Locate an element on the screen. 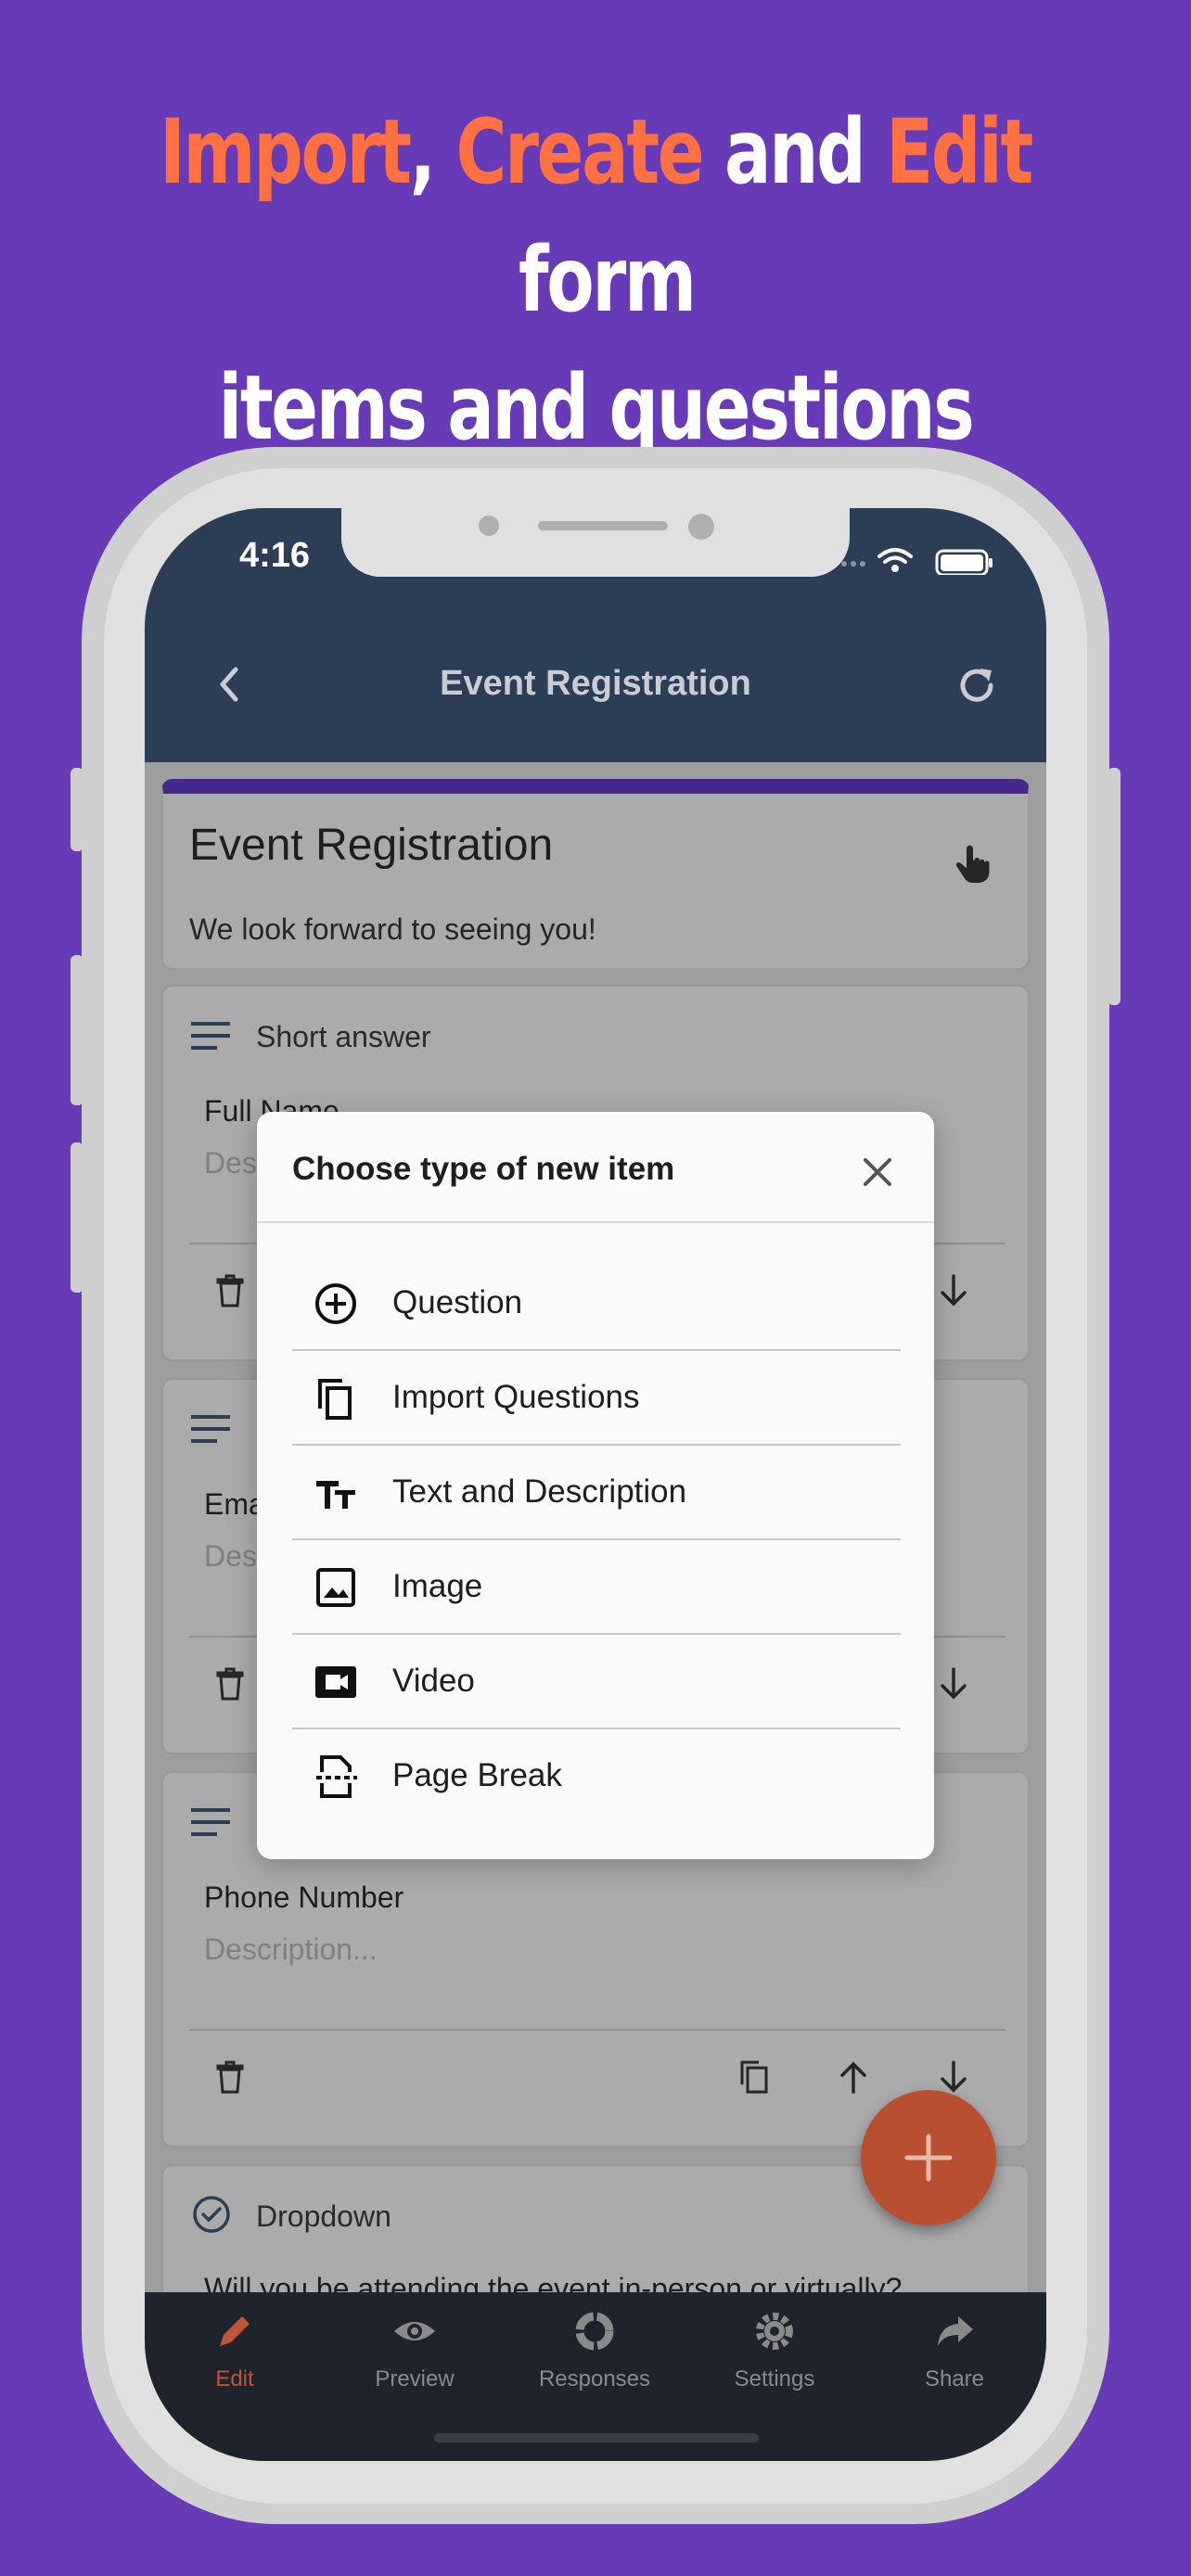 This screenshot has height=2576, width=1191. option-text-and-description: Text and Description is located at coordinates (597, 1493).